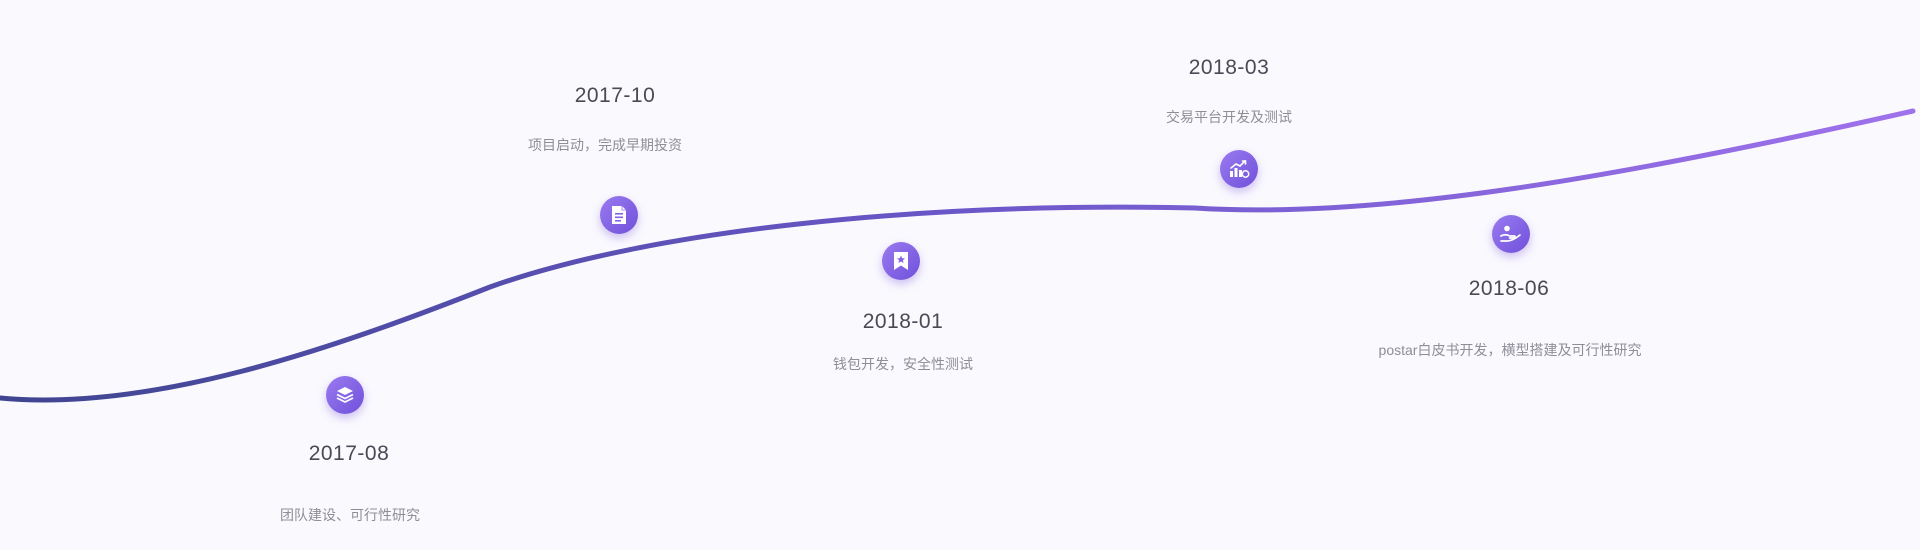  Describe the element at coordinates (1509, 288) in the screenshot. I see `milestone-date: 2018-06` at that location.